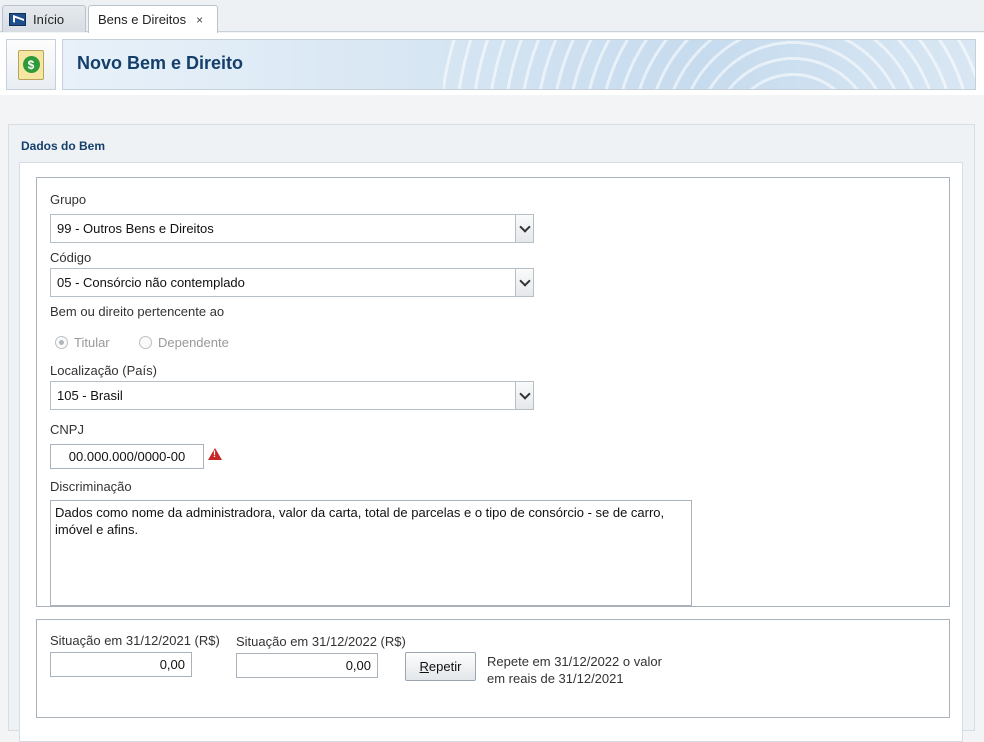  I want to click on situacao-2021-label: Situação em 31/12/2021 (R$), so click(135, 640).